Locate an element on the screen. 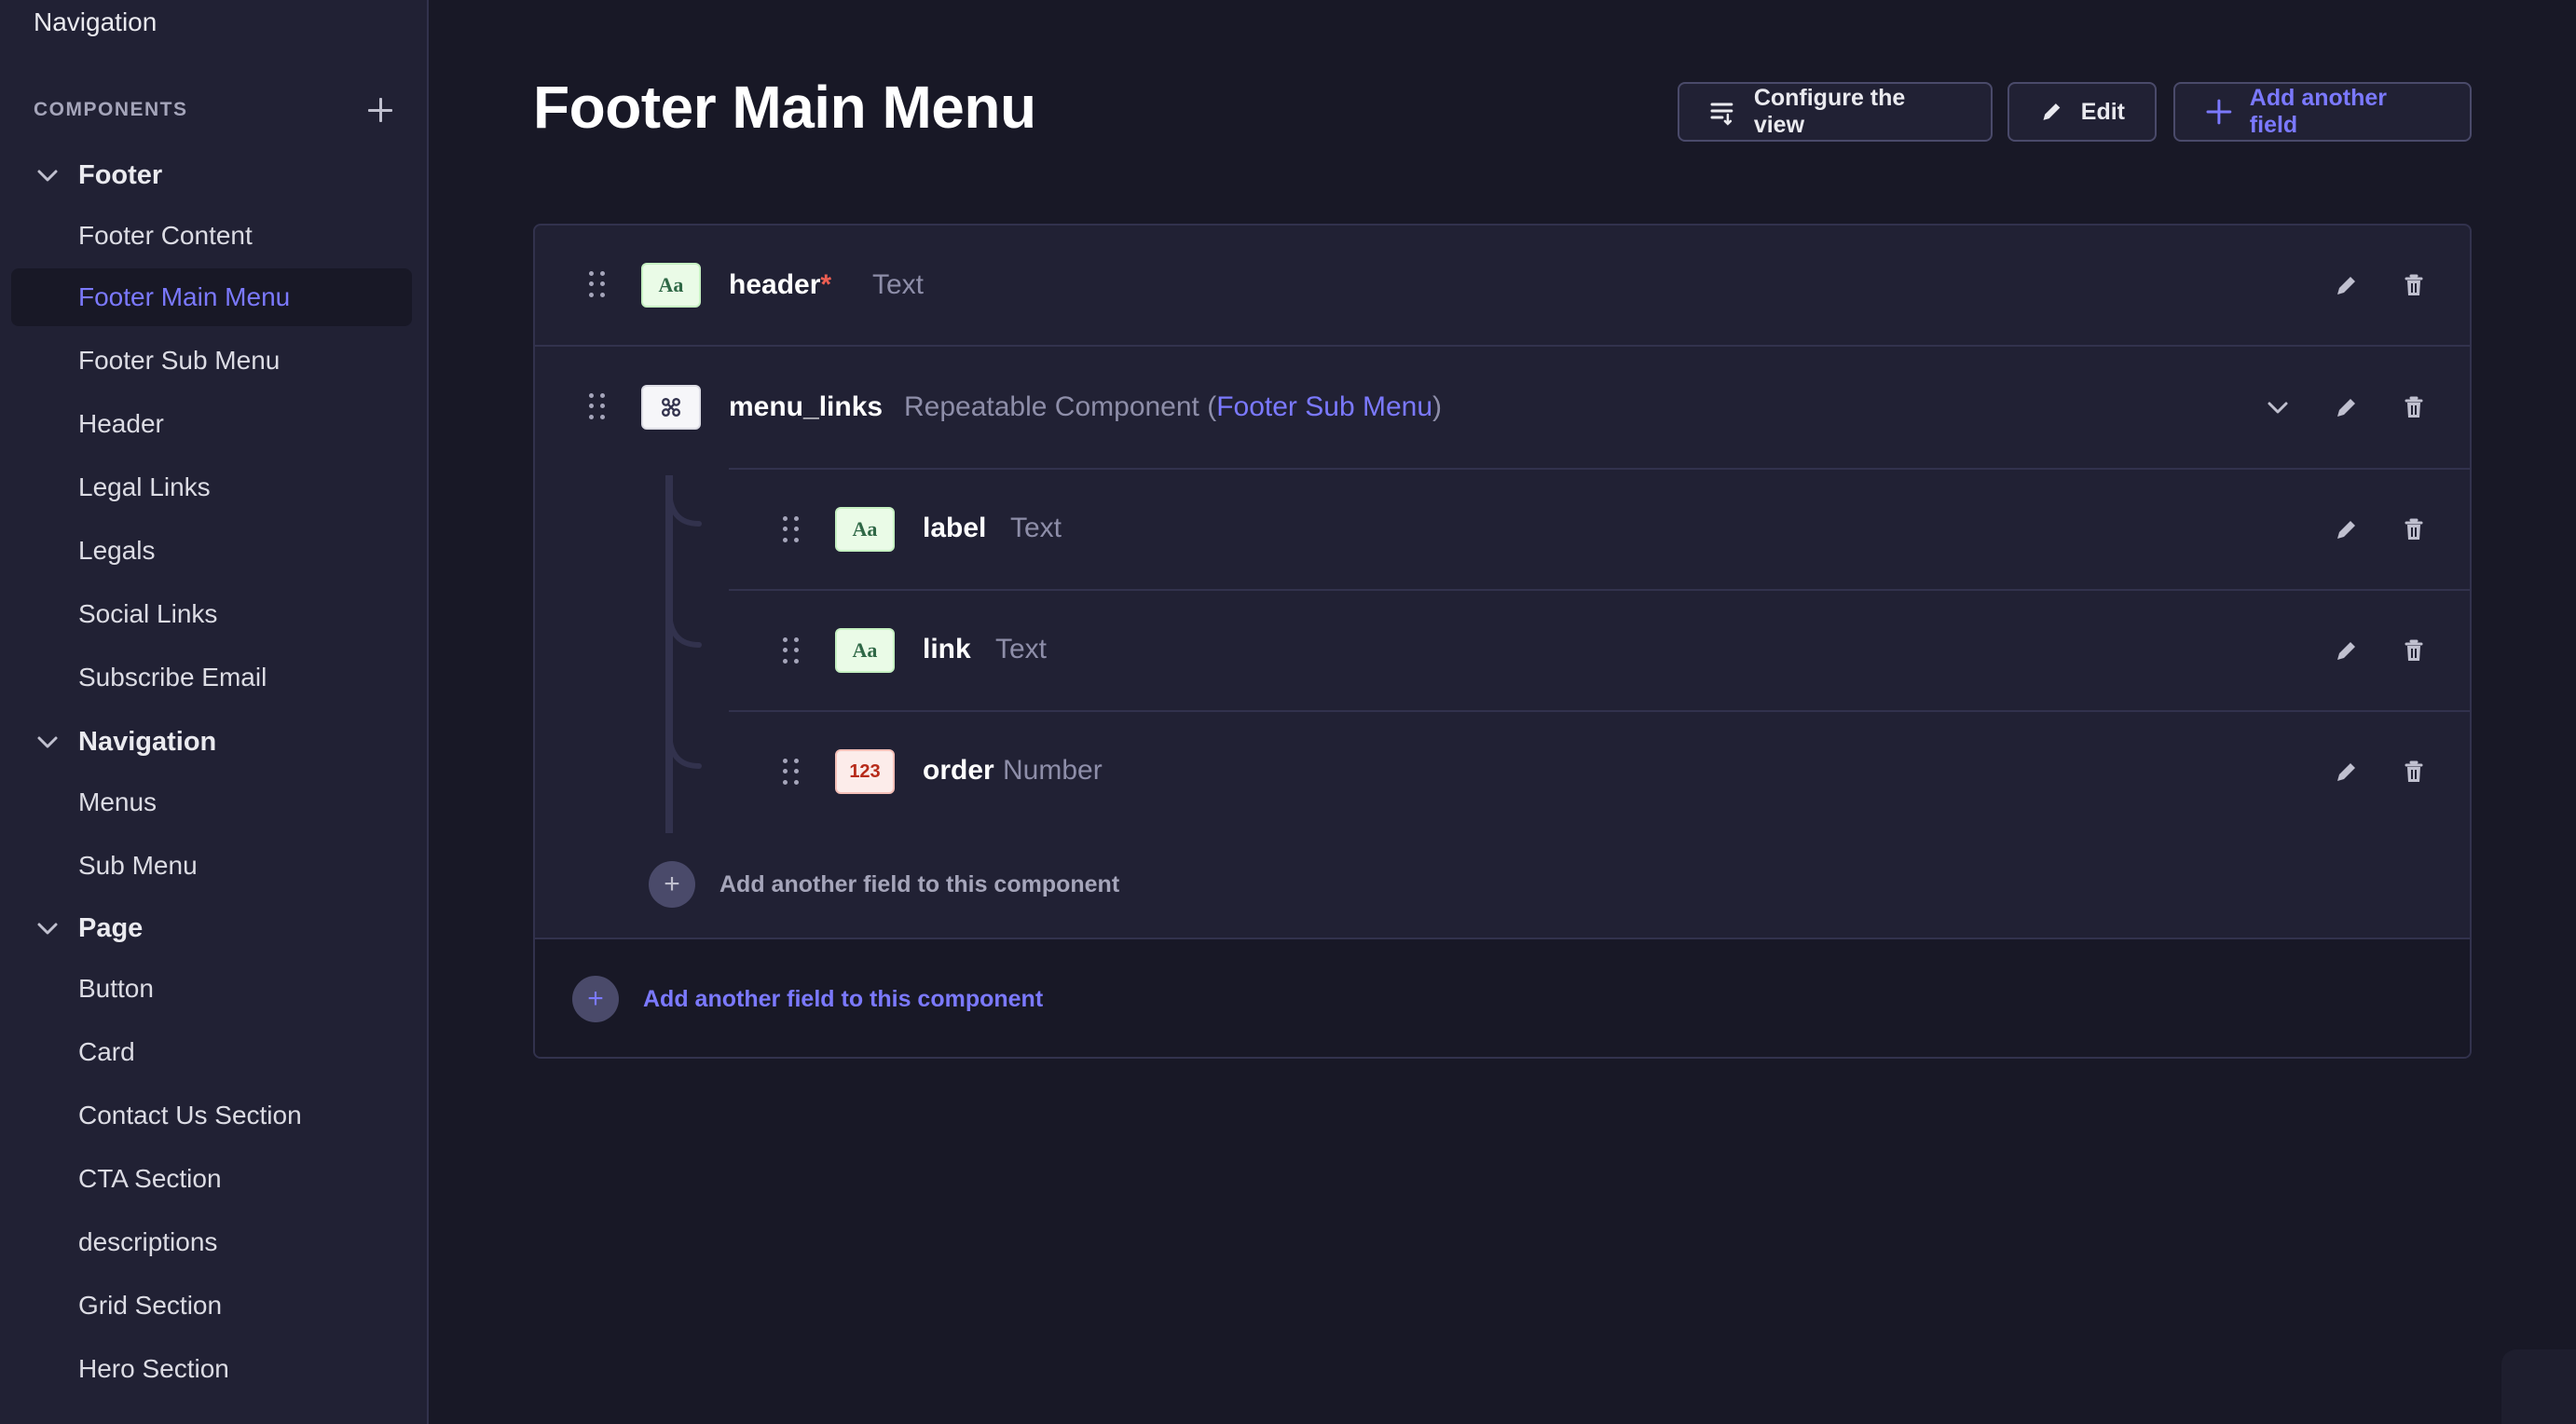 The height and width of the screenshot is (1424, 2576). add-inner-label: Add another field to this component is located at coordinates (919, 883).